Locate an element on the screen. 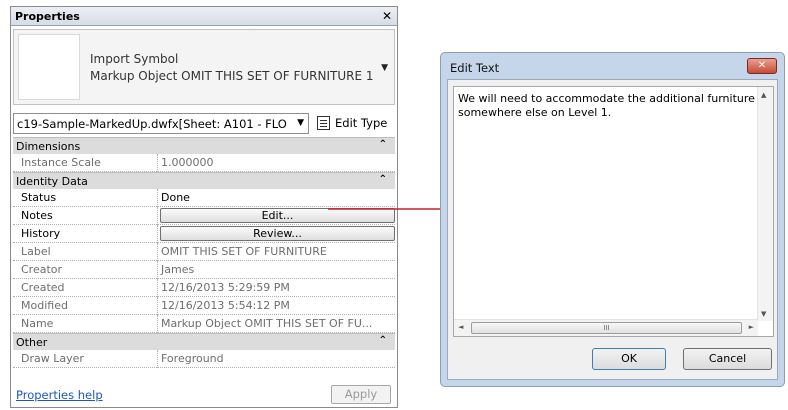 This screenshot has width=788, height=410. properties-title-bar: Properties ✕ is located at coordinates (204, 16).